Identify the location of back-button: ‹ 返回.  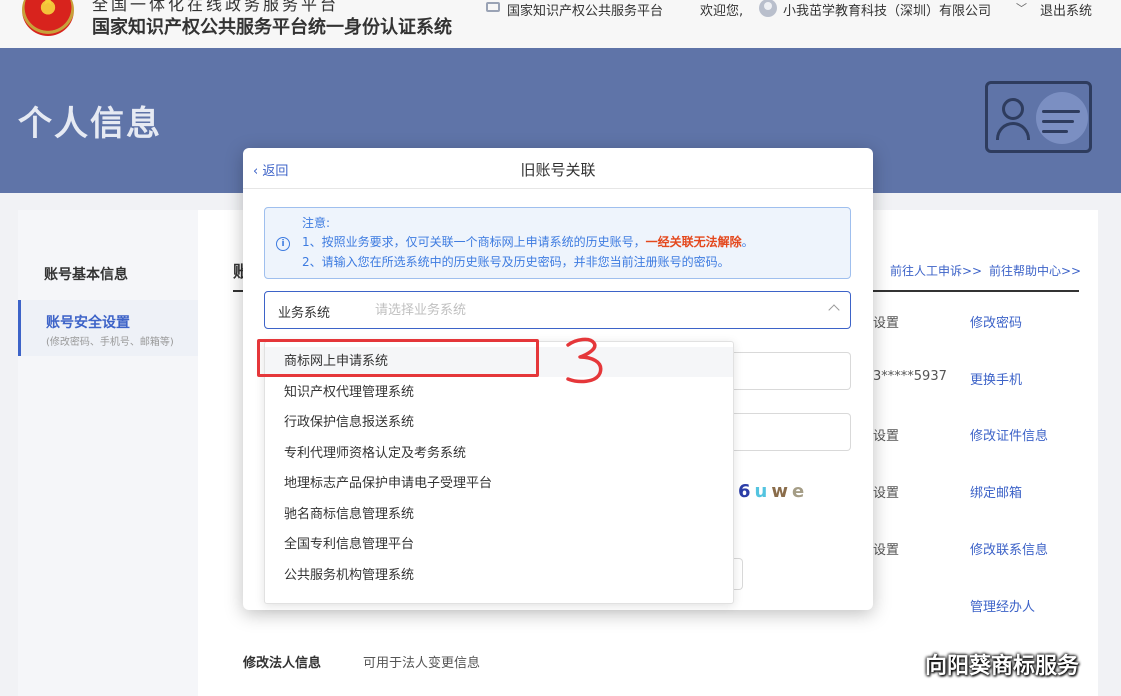
(270, 169).